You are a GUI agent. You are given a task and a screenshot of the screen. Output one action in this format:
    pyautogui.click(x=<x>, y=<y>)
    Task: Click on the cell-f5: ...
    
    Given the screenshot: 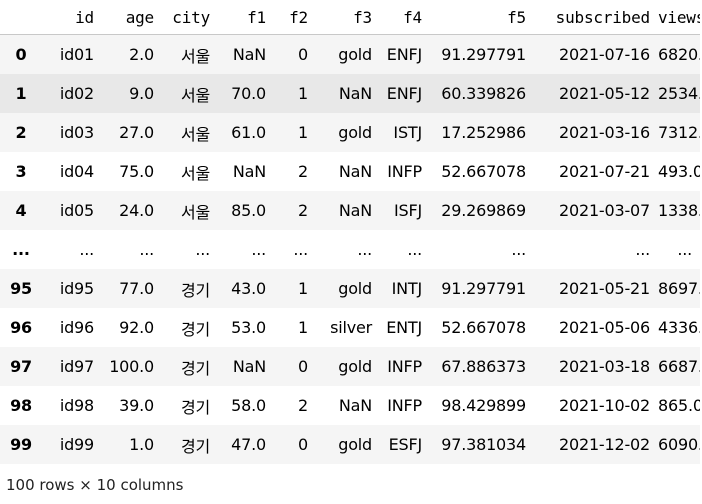 What is the action you would take?
    pyautogui.click(x=518, y=249)
    